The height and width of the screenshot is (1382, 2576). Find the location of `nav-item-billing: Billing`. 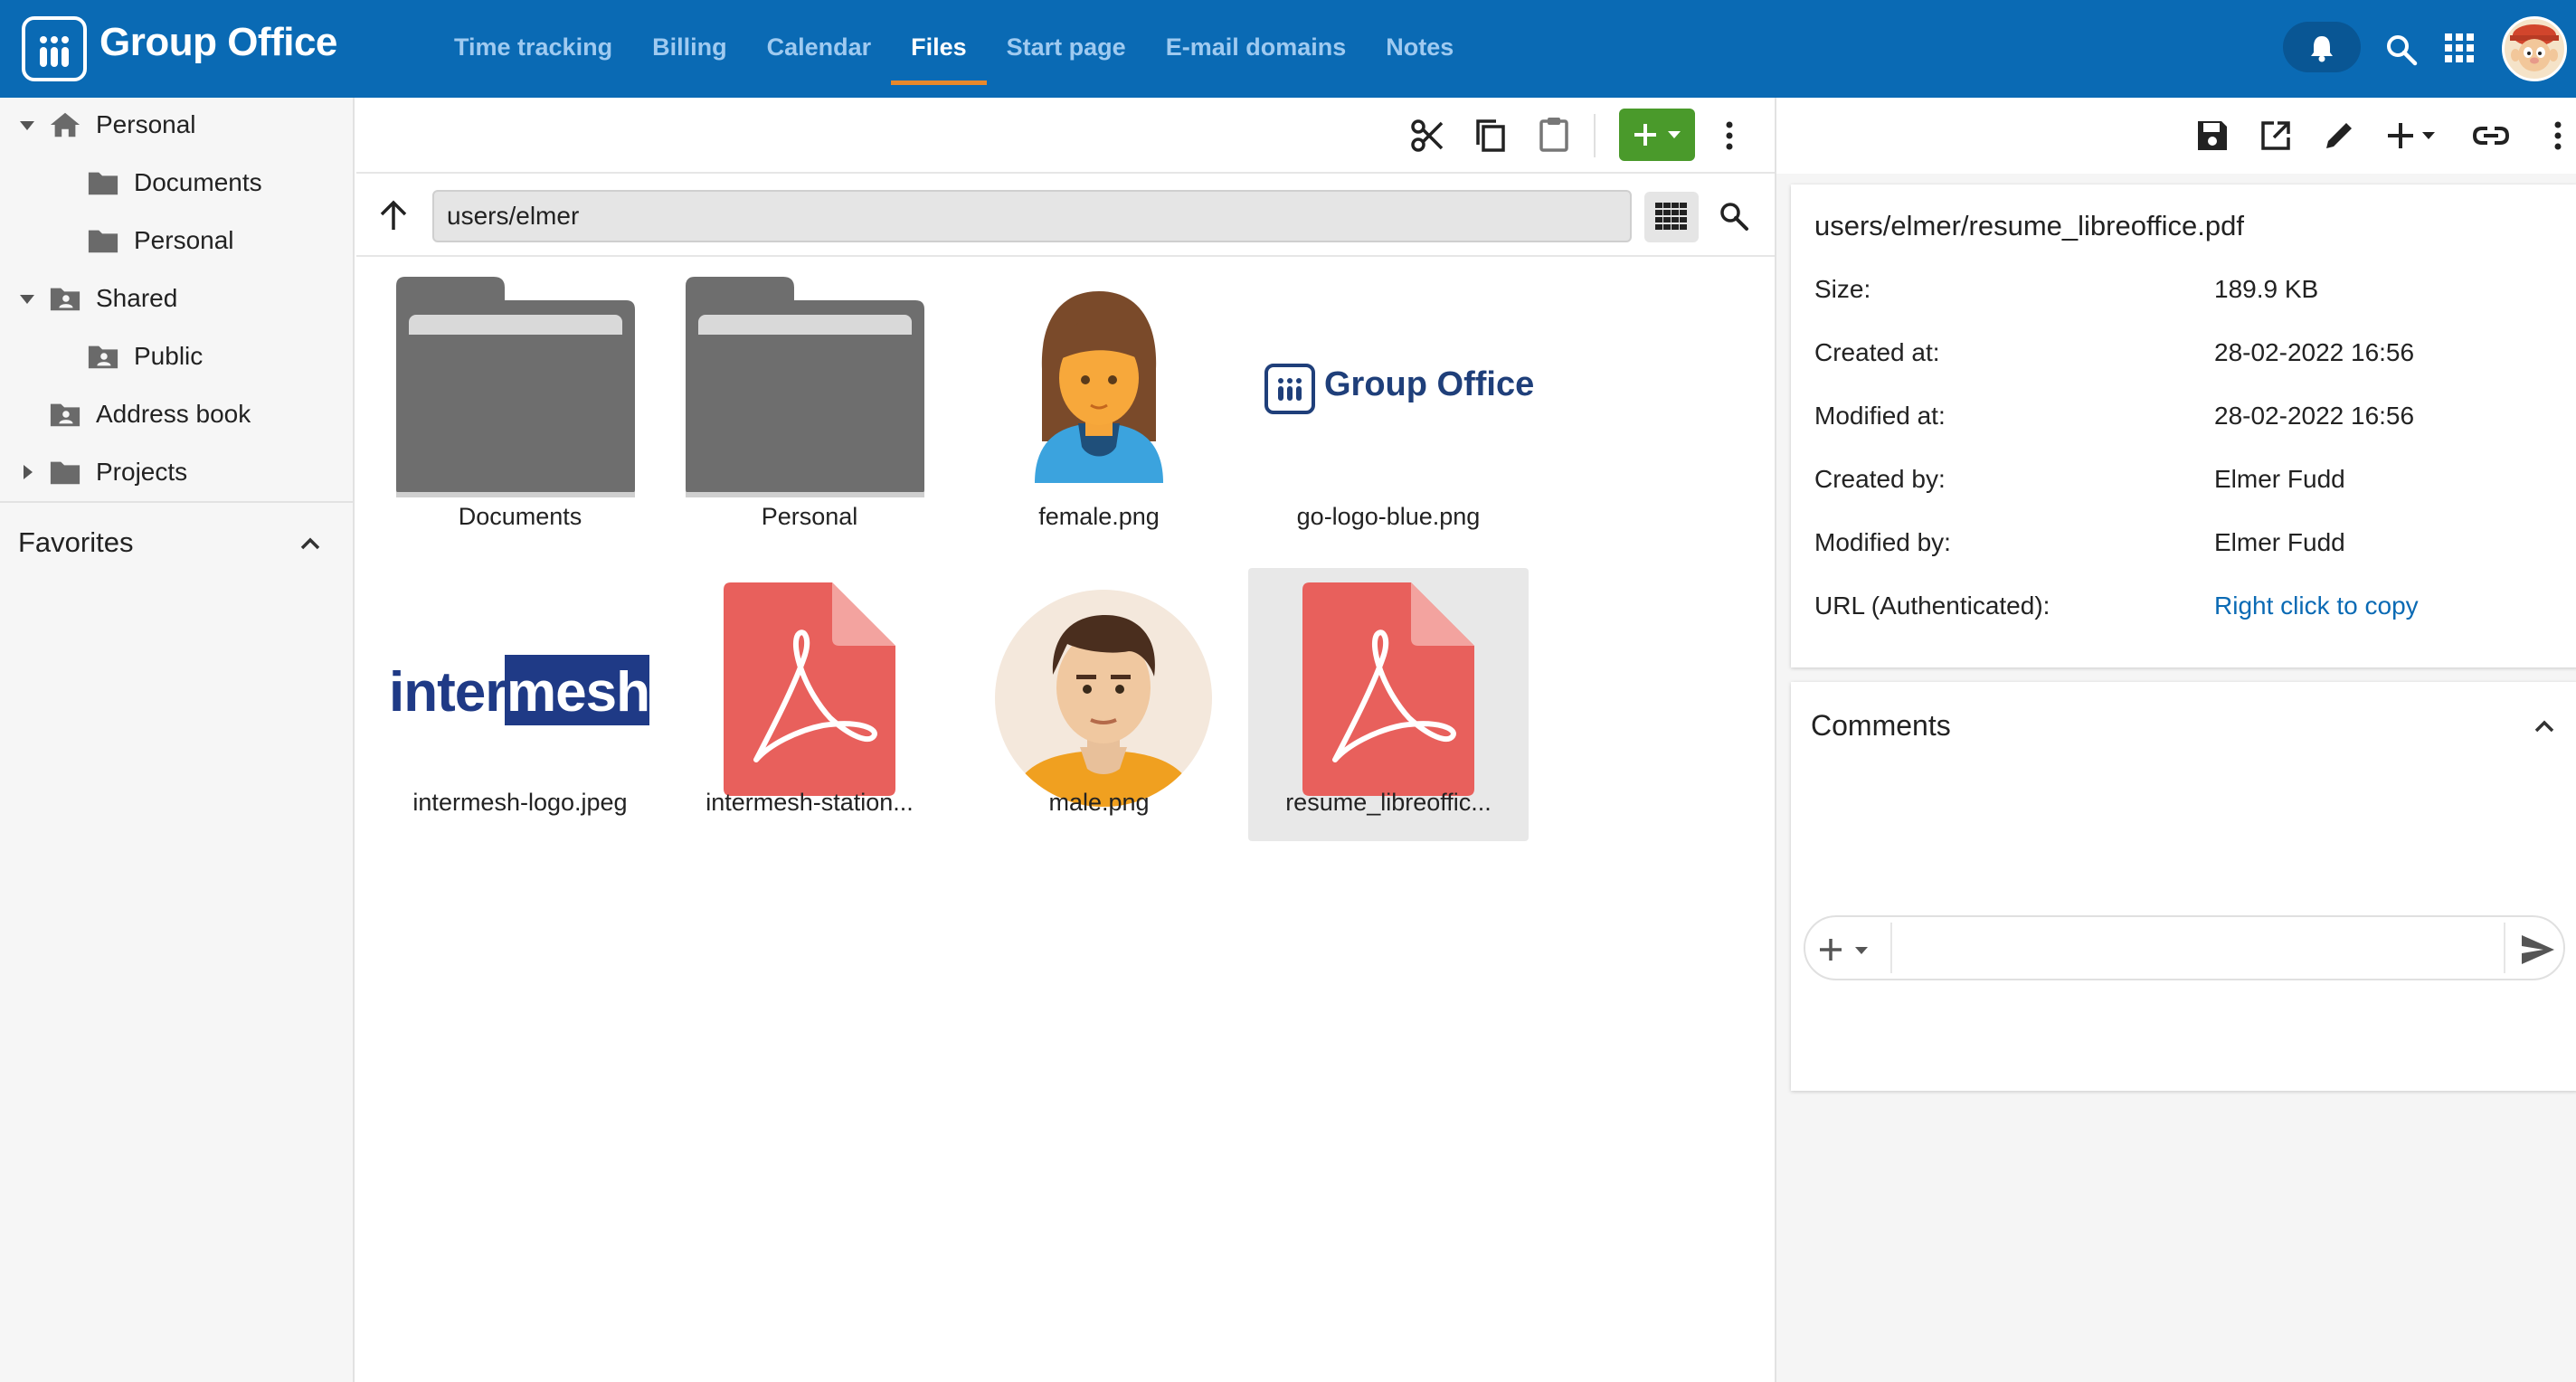

nav-item-billing: Billing is located at coordinates (689, 49).